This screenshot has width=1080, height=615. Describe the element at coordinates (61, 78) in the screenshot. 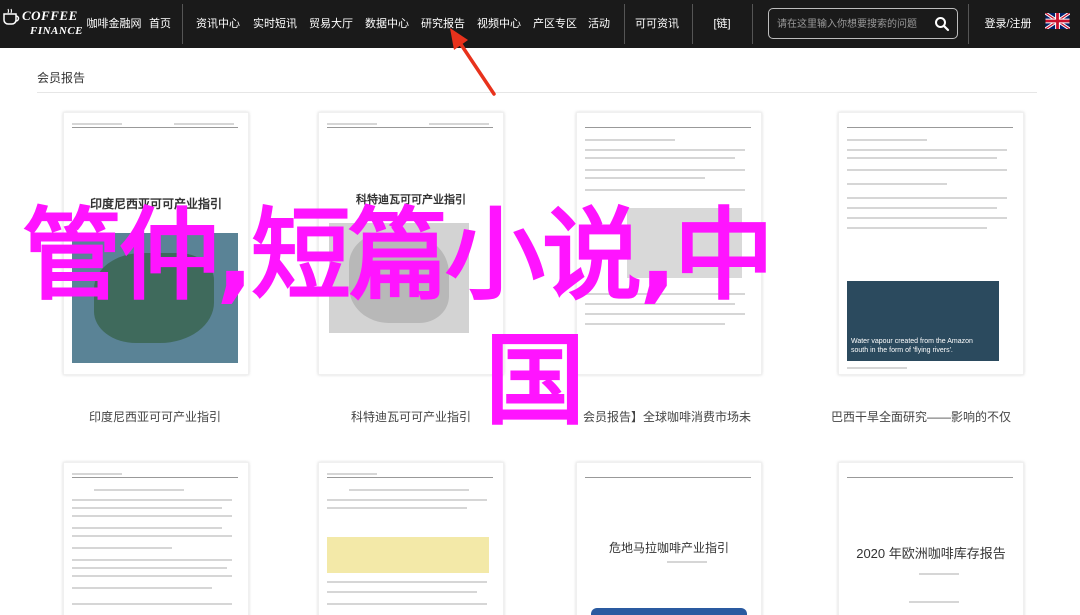

I see `section-title: 会员报告` at that location.